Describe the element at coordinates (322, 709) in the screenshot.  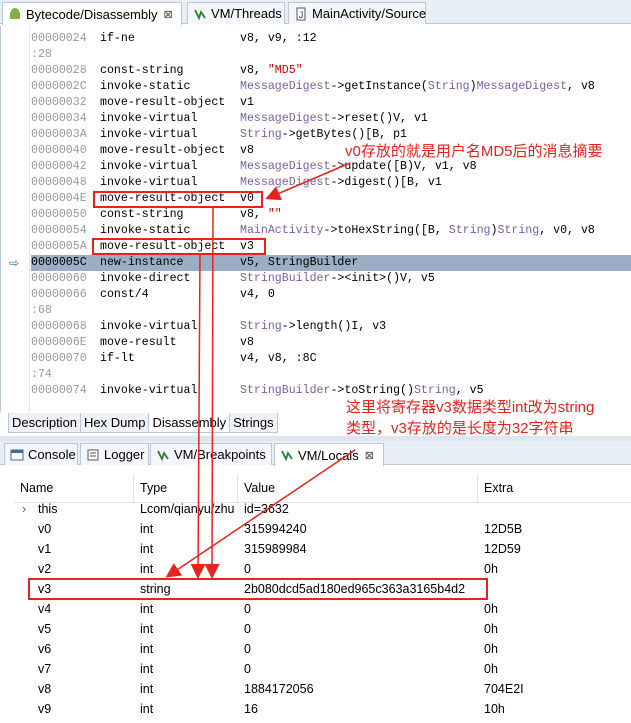
I see `locals-row: v9 int 16 10h` at that location.